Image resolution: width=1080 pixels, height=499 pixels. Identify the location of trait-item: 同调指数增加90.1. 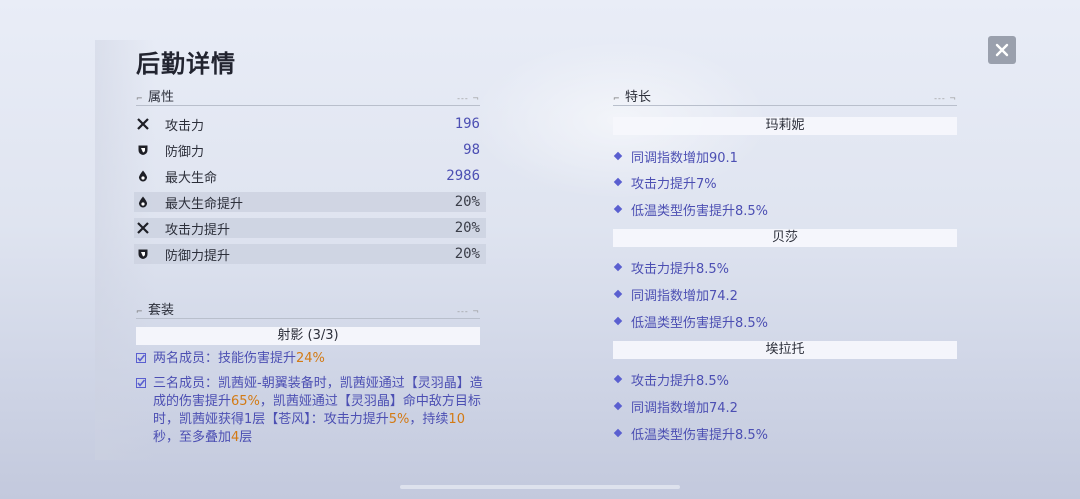
(675, 156).